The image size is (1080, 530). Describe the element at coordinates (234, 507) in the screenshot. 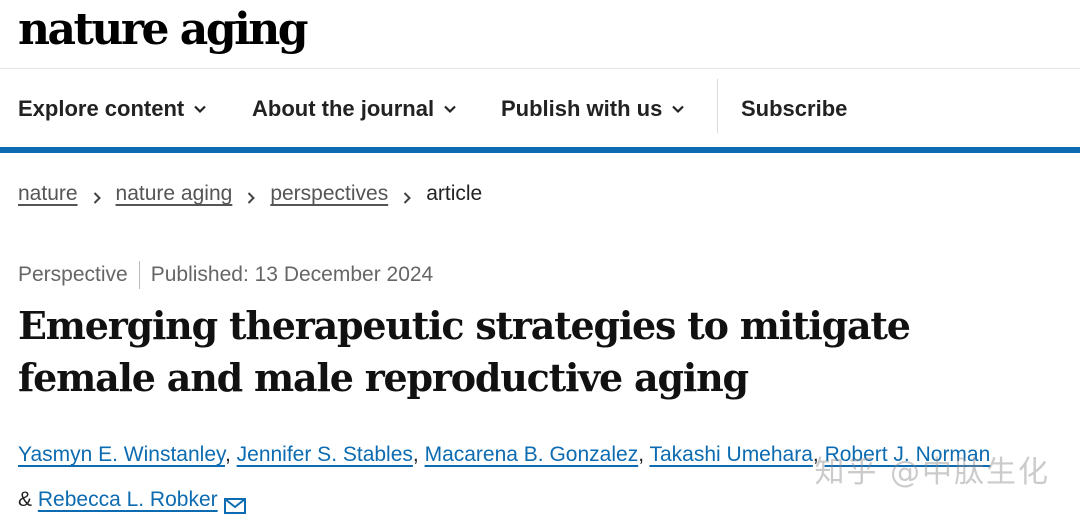

I see `mail-icon` at that location.